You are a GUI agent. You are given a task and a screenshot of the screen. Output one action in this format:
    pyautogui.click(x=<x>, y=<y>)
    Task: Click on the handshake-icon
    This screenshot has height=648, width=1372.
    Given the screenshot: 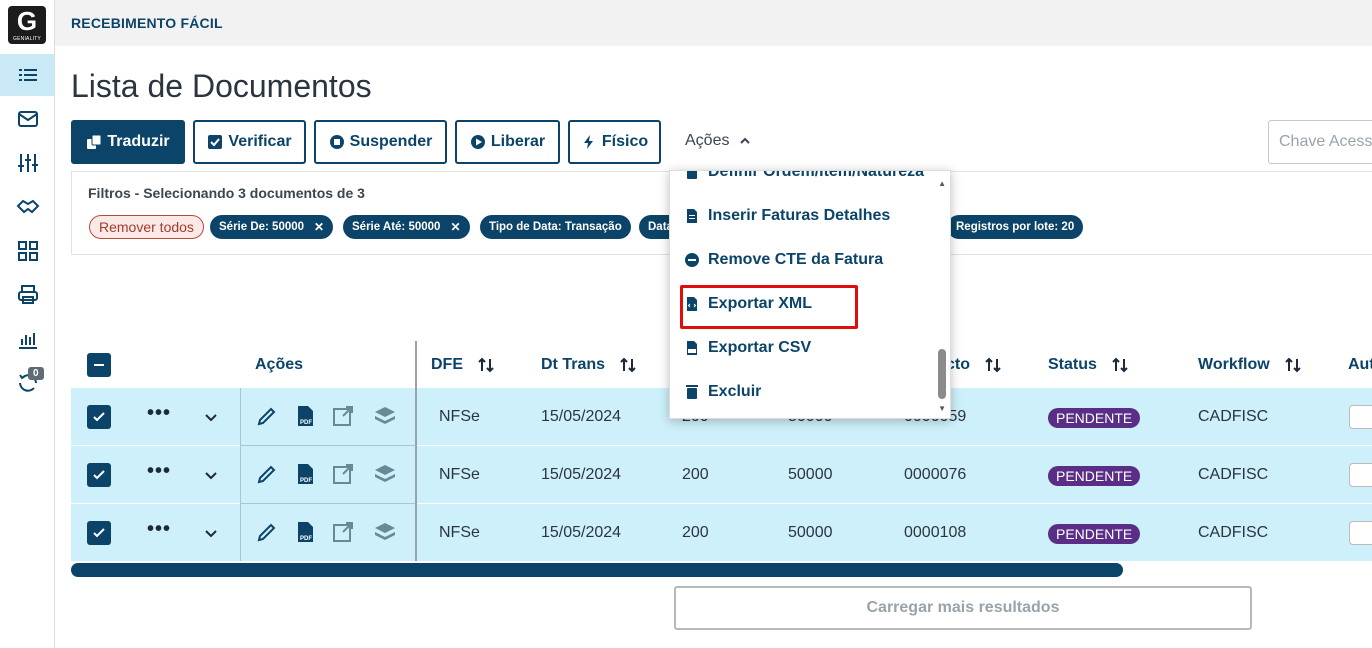 What is the action you would take?
    pyautogui.click(x=27, y=206)
    